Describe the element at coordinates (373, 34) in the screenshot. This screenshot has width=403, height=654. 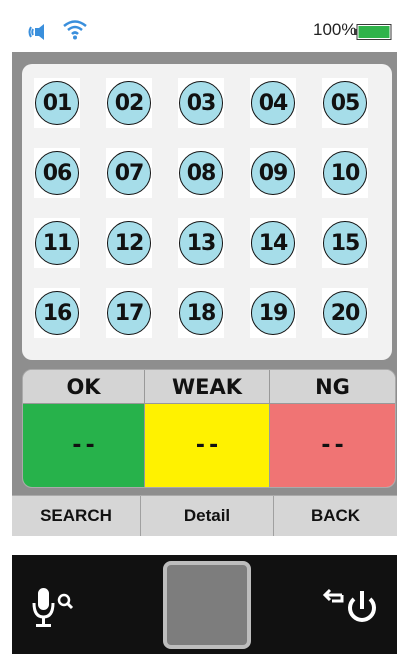
I see `battery-icon` at that location.